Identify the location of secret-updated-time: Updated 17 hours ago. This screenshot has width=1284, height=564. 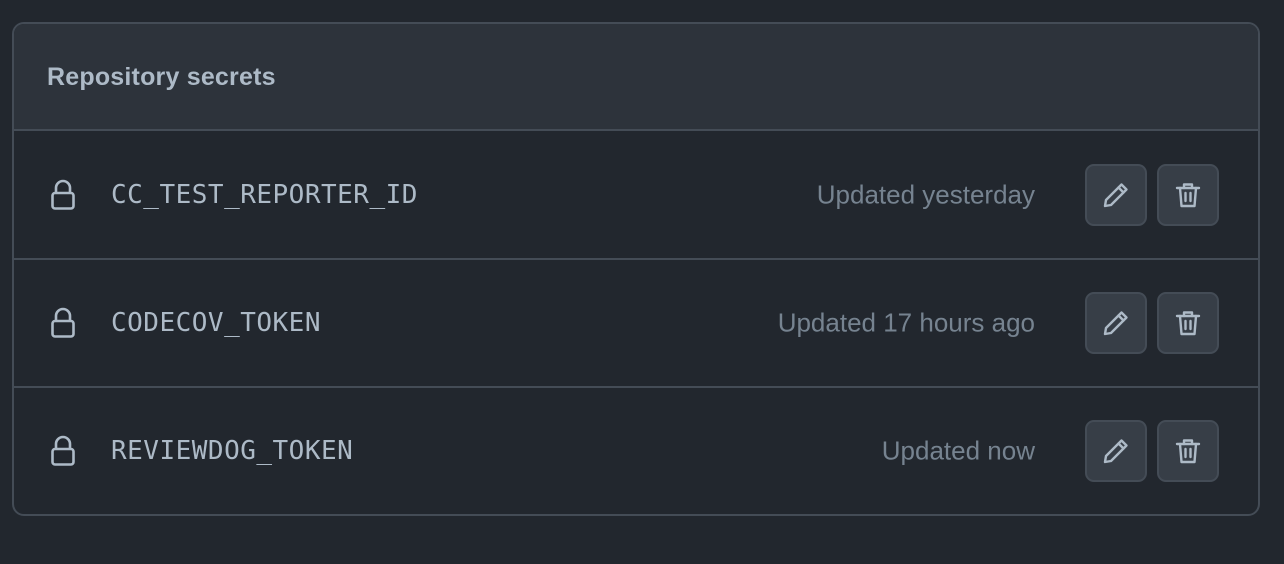
(906, 322).